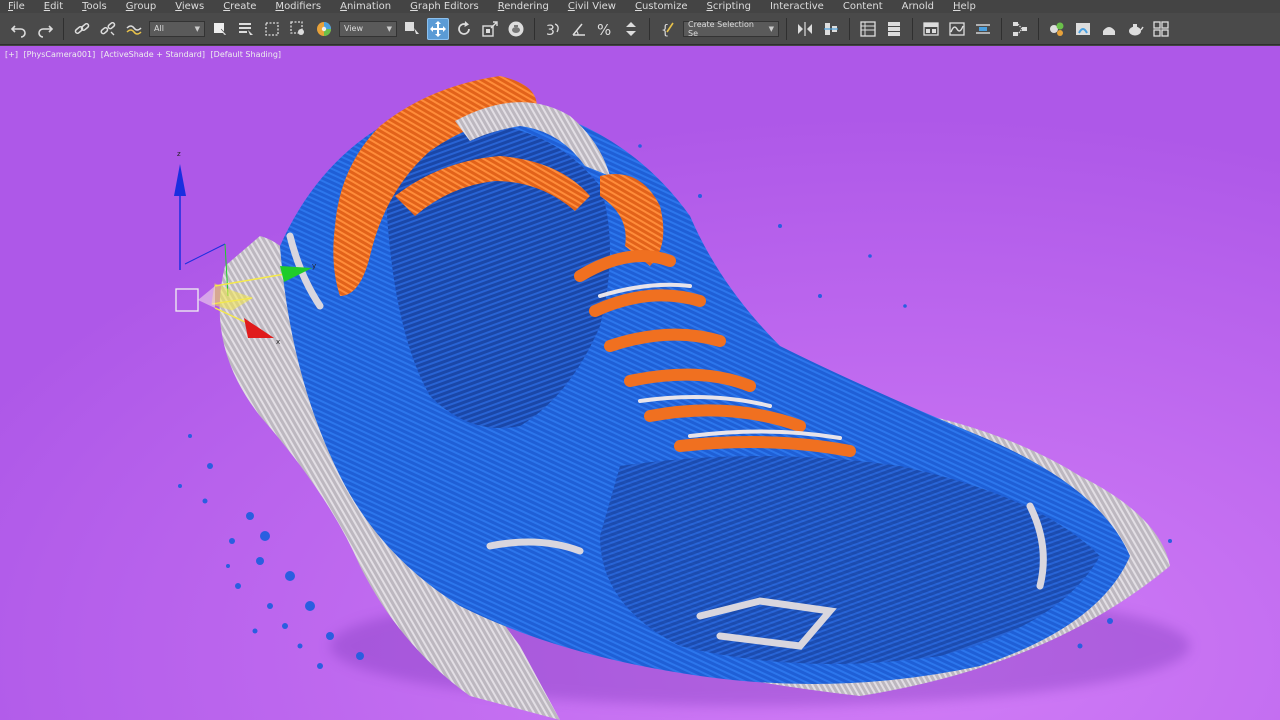 The width and height of the screenshot is (1280, 720). What do you see at coordinates (298, 6) in the screenshot?
I see `menu-modifiers: Modifiers` at bounding box center [298, 6].